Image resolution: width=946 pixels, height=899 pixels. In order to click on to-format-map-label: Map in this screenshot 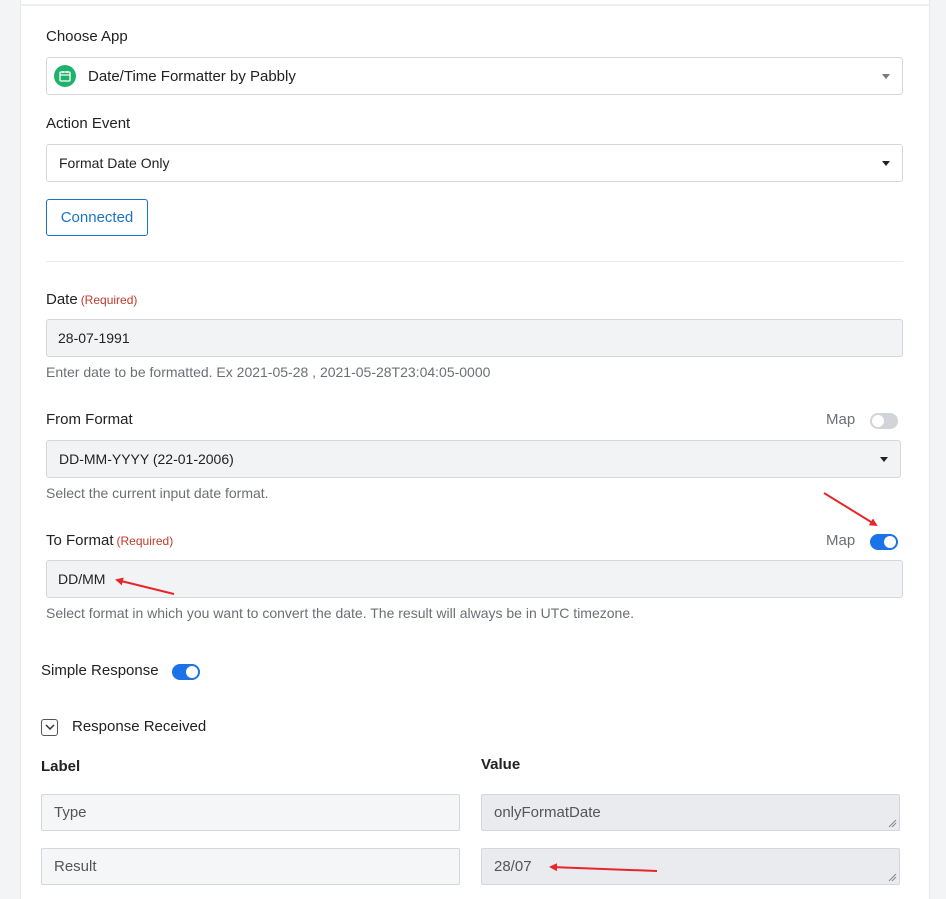, I will do `click(841, 540)`.